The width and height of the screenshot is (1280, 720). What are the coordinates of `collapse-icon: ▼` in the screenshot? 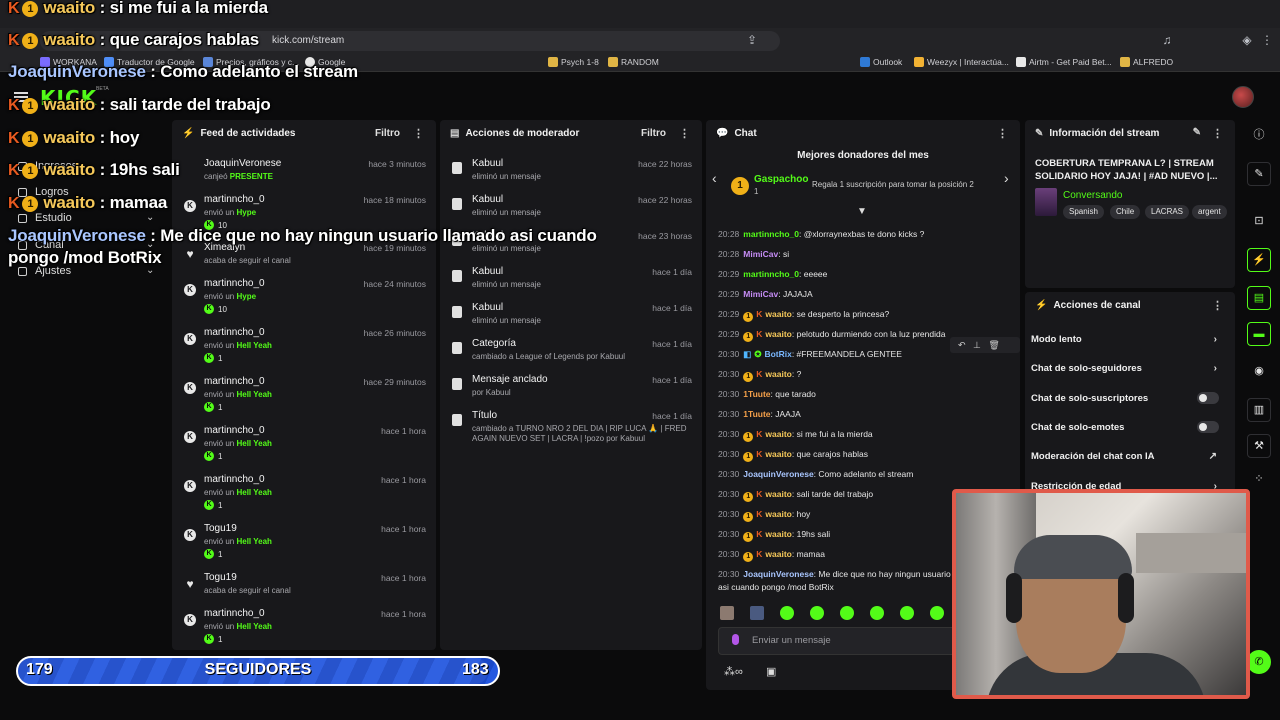 It's located at (862, 211).